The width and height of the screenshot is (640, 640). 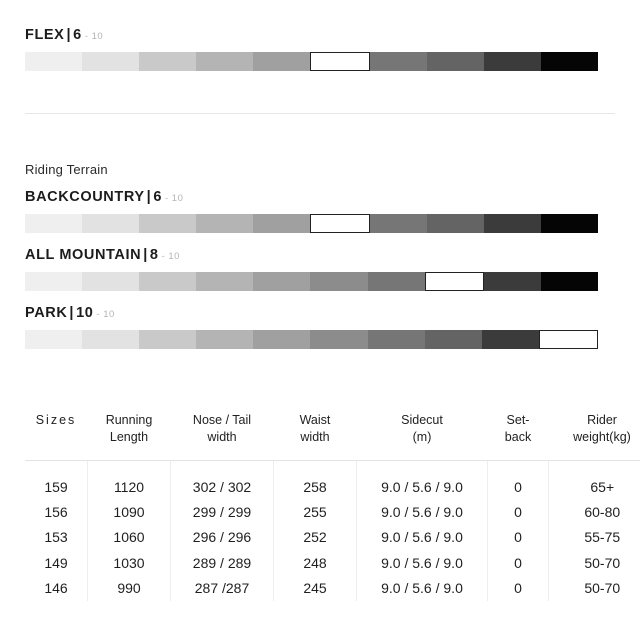 What do you see at coordinates (320, 113) in the screenshot?
I see `section-divider` at bounding box center [320, 113].